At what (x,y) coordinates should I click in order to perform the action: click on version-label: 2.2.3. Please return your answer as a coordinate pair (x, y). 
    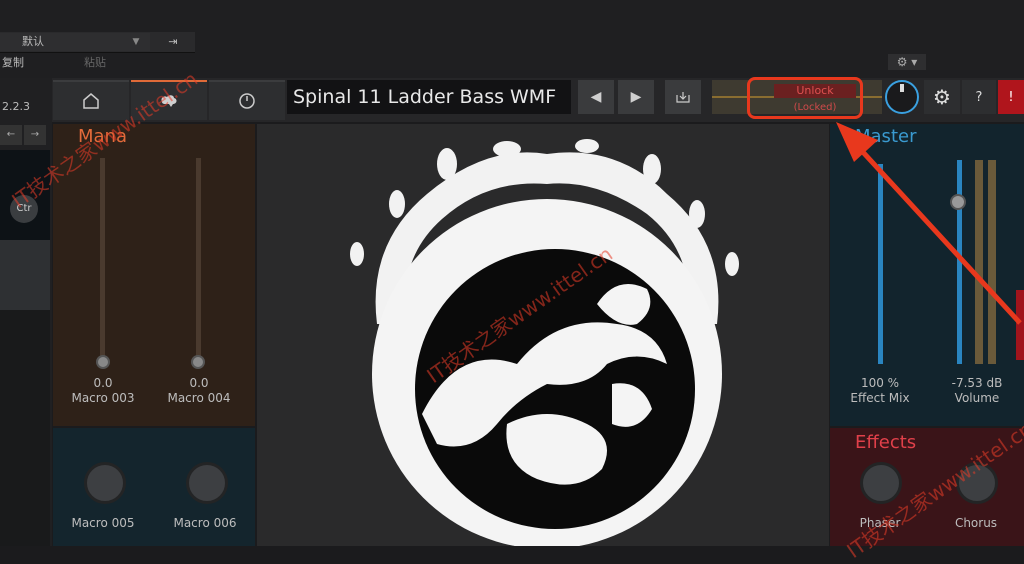
    Looking at the image, I should click on (16, 106).